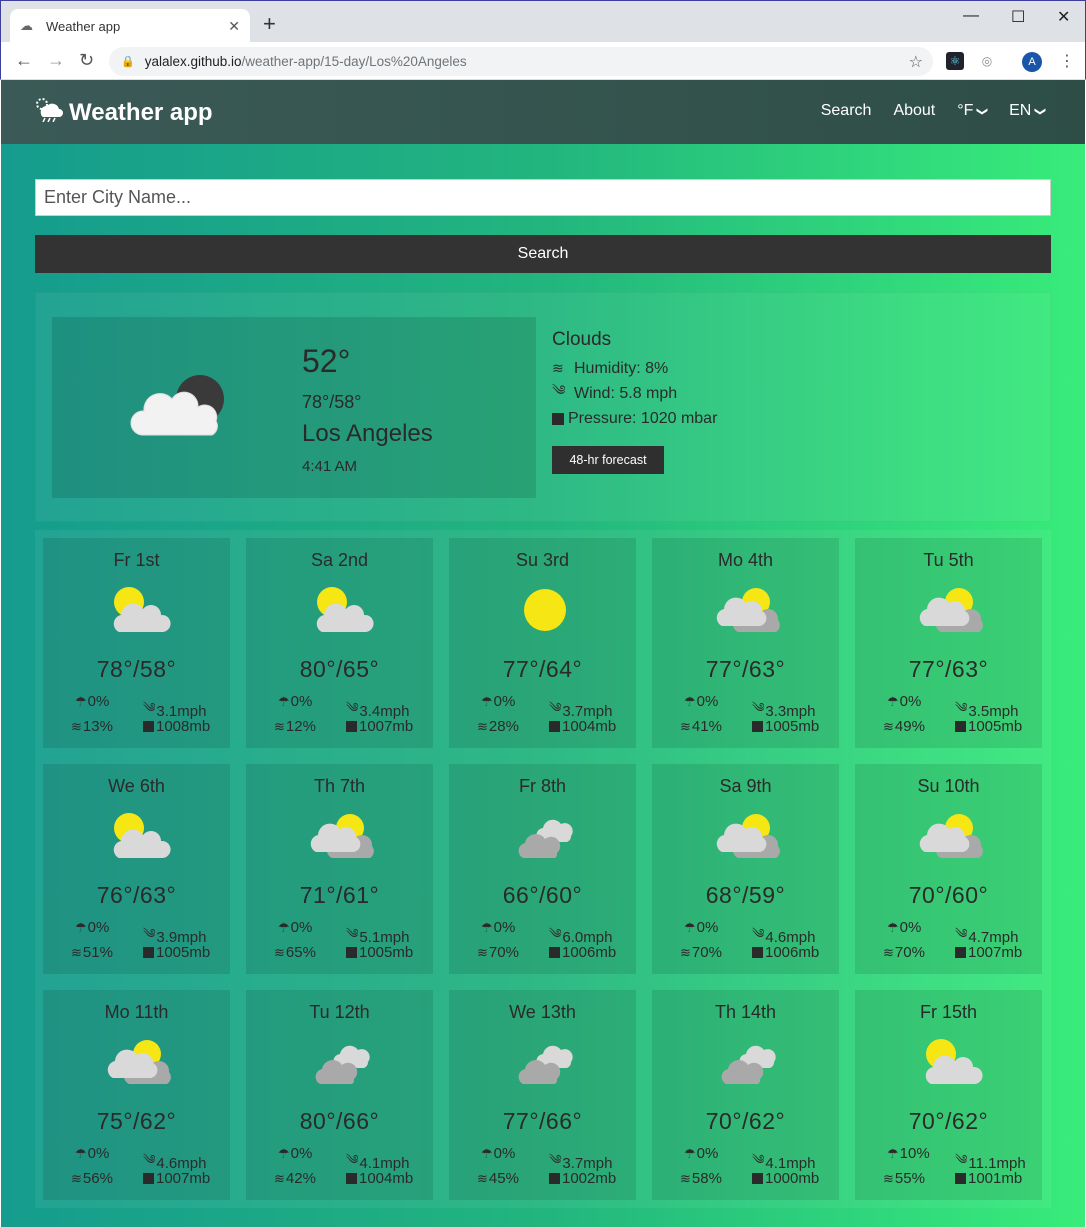  I want to click on current-city: Los Angeles, so click(367, 433).